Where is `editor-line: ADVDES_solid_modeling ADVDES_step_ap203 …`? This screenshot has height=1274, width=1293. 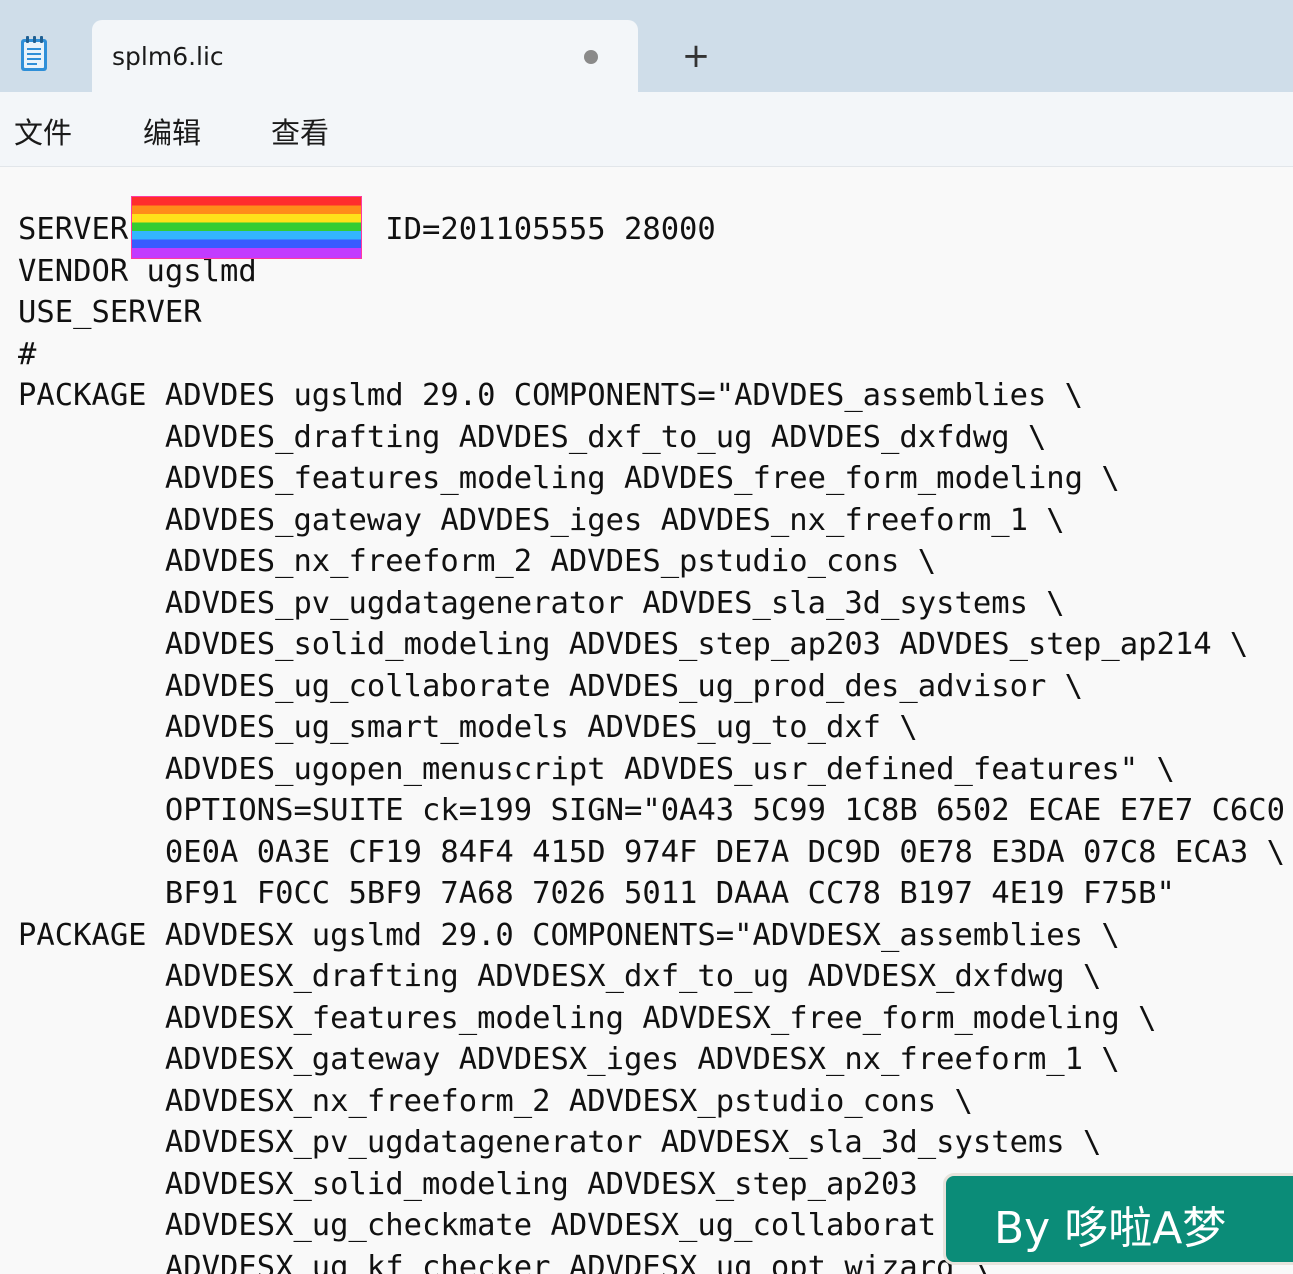 editor-line: ADVDES_solid_modeling ADVDES_step_ap203 … is located at coordinates (633, 644).